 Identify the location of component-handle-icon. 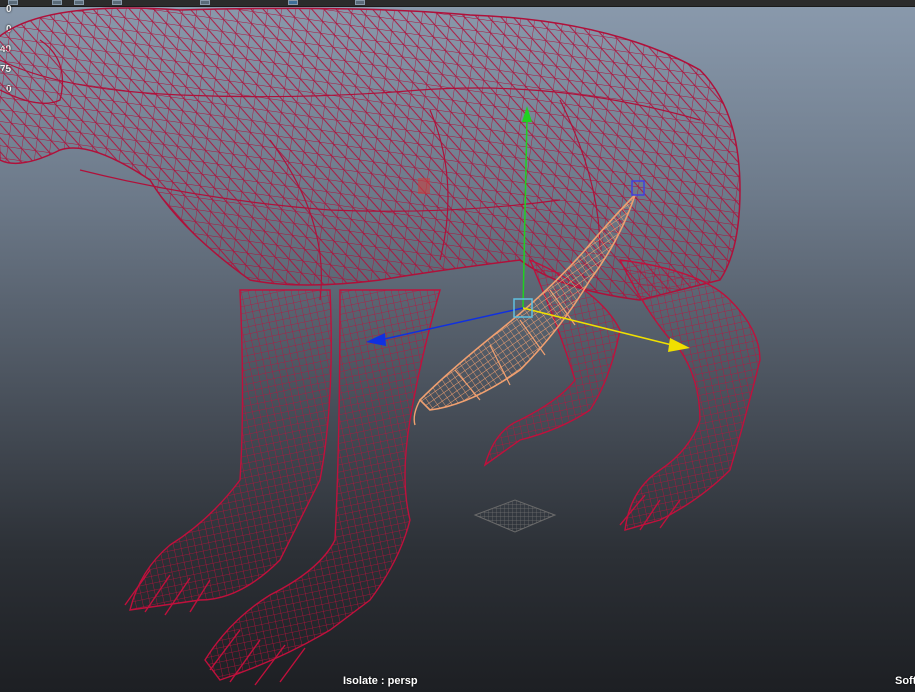
(424, 186).